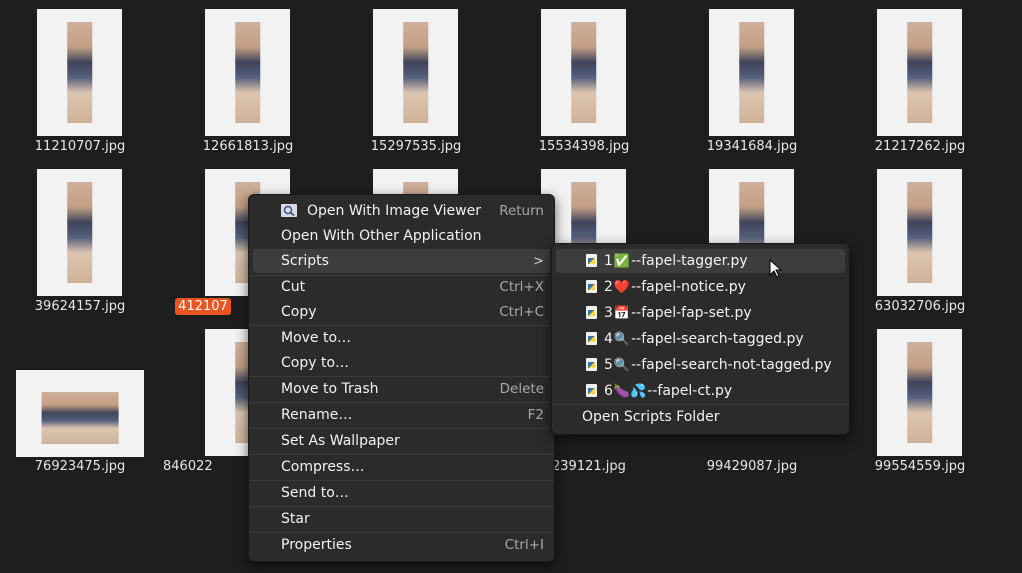  What do you see at coordinates (401, 545) in the screenshot?
I see `menu-item-properties: Properties Ctrl+I` at bounding box center [401, 545].